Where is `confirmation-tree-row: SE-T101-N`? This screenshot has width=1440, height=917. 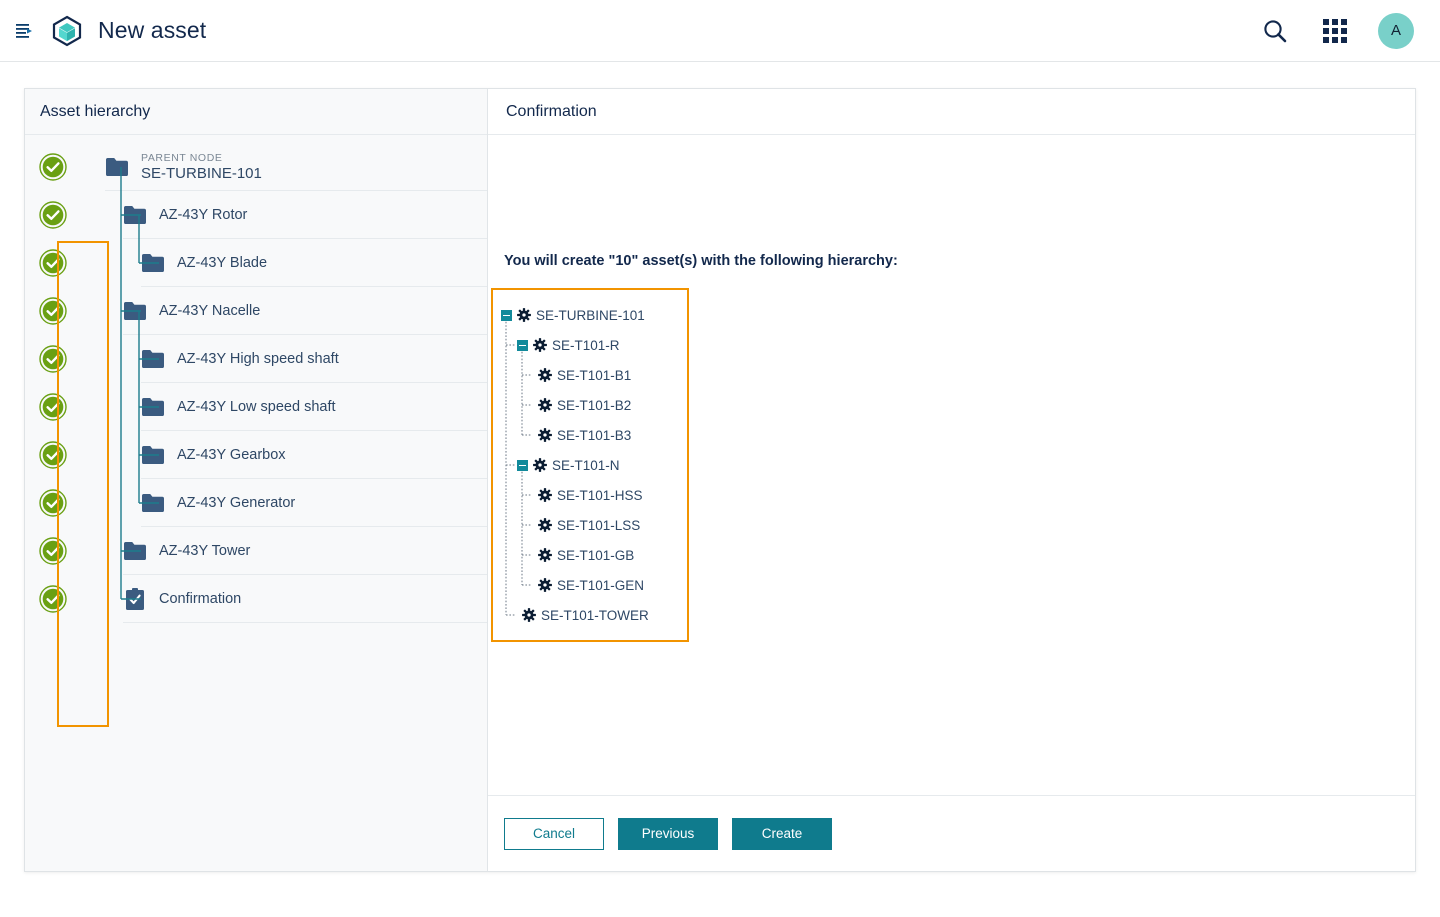 confirmation-tree-row: SE-T101-N is located at coordinates (589, 465).